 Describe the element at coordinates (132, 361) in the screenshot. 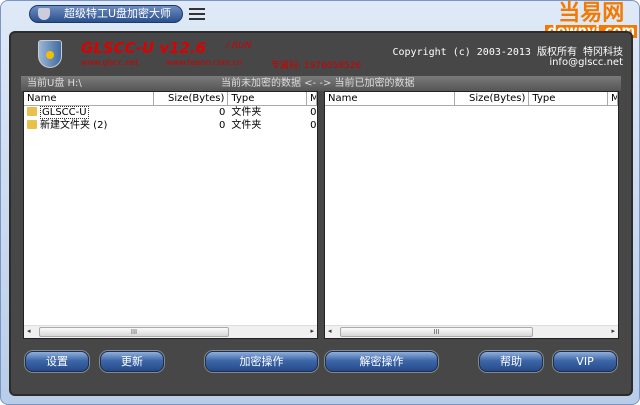

I see `update-button: 更新` at that location.